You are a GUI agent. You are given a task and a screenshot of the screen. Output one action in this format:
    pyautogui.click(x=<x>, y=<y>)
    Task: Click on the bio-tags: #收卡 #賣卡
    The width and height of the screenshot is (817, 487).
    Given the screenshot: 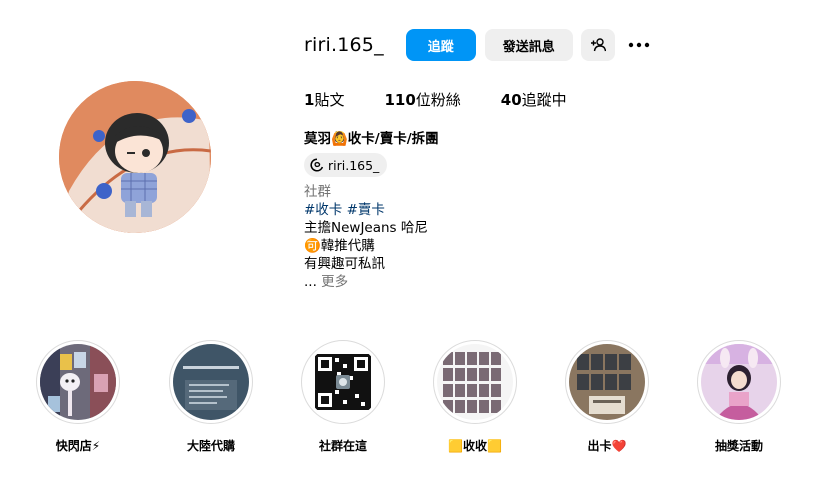 What is the action you would take?
    pyautogui.click(x=366, y=210)
    